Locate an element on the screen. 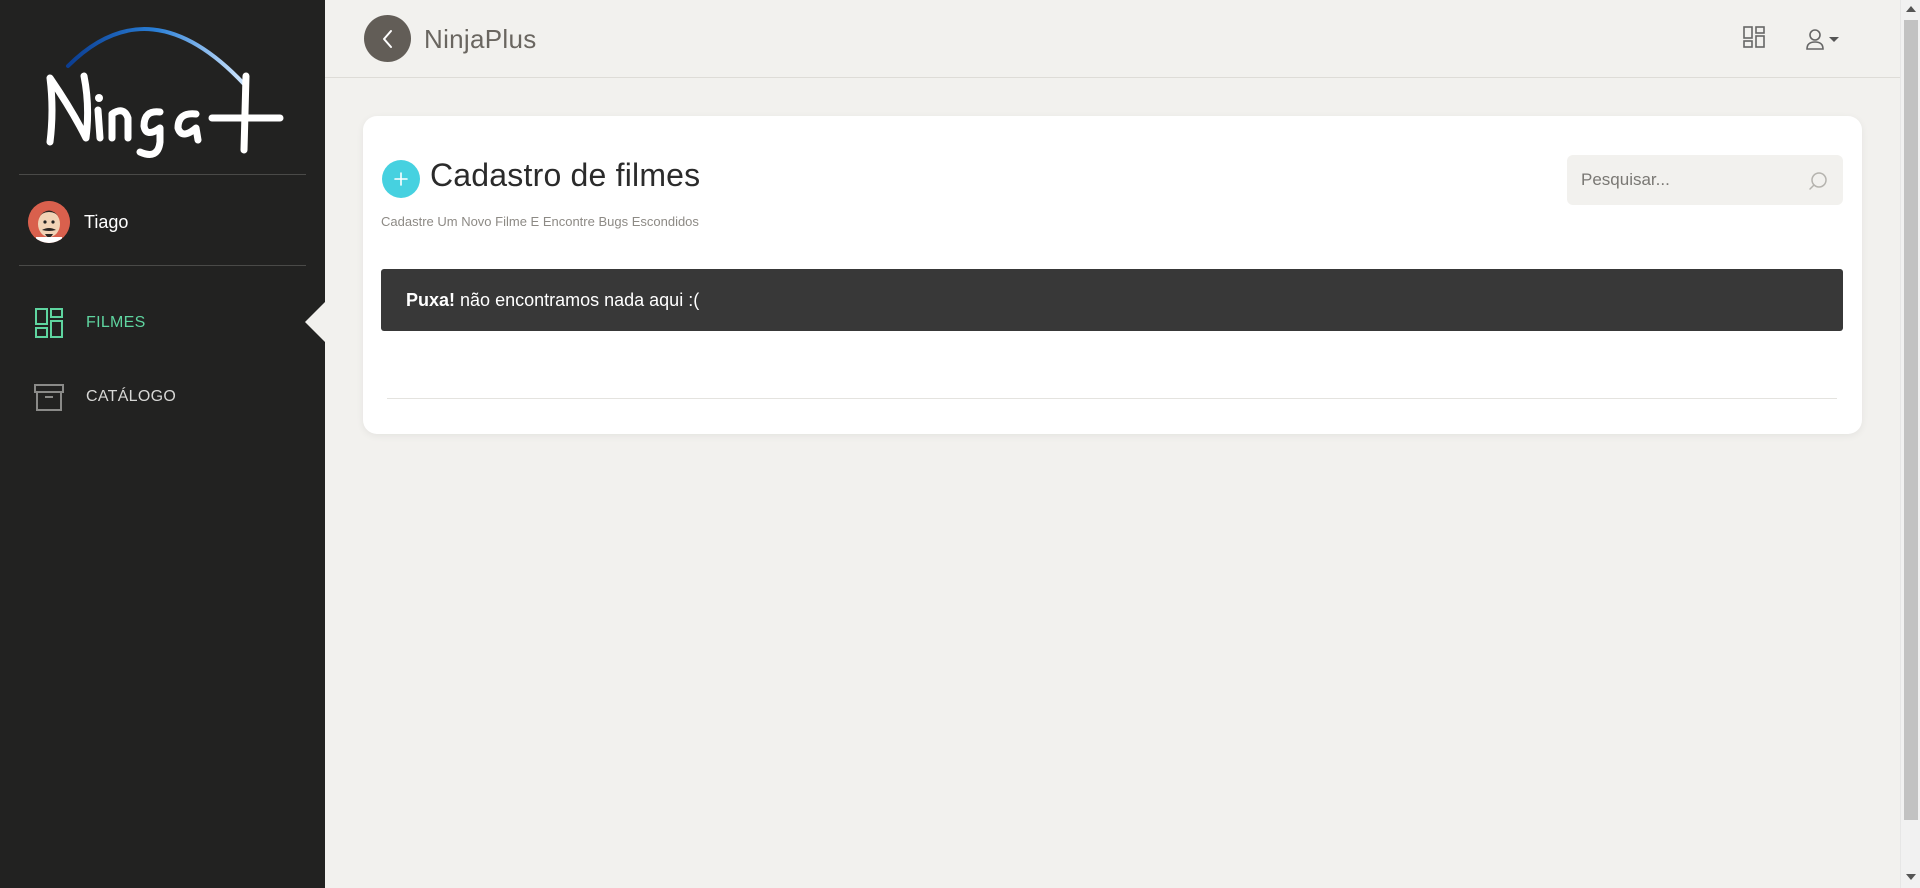  chevron-left-icon is located at coordinates (387, 38).